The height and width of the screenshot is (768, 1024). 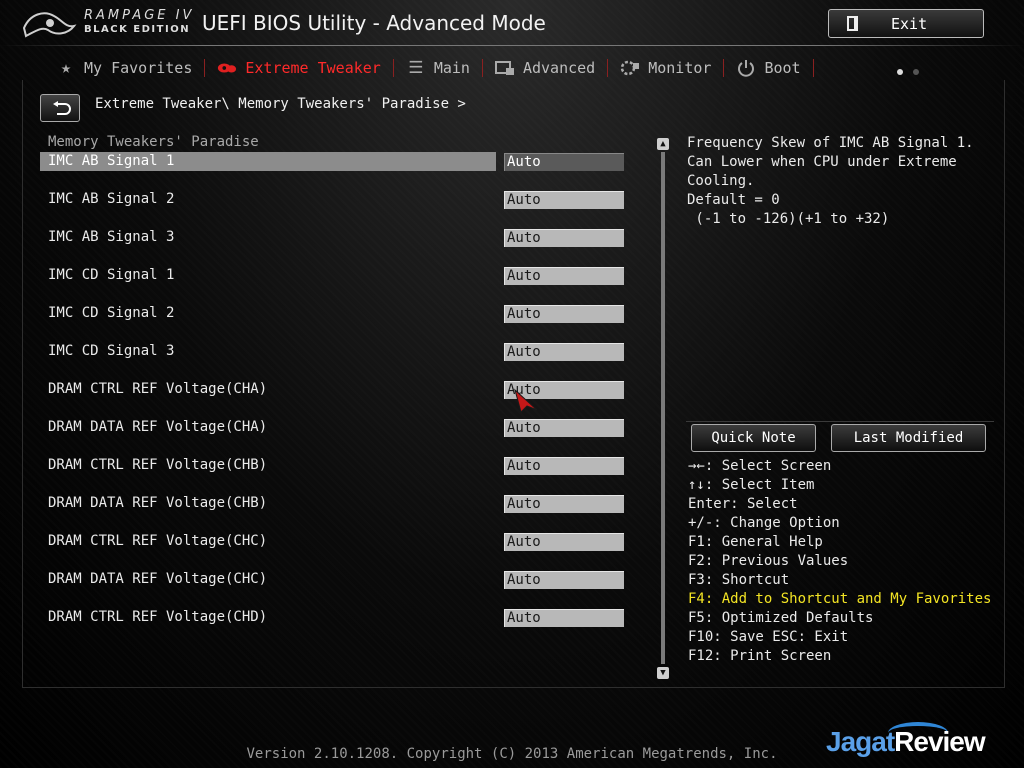 I want to click on panel-divider, so click(x=840, y=421).